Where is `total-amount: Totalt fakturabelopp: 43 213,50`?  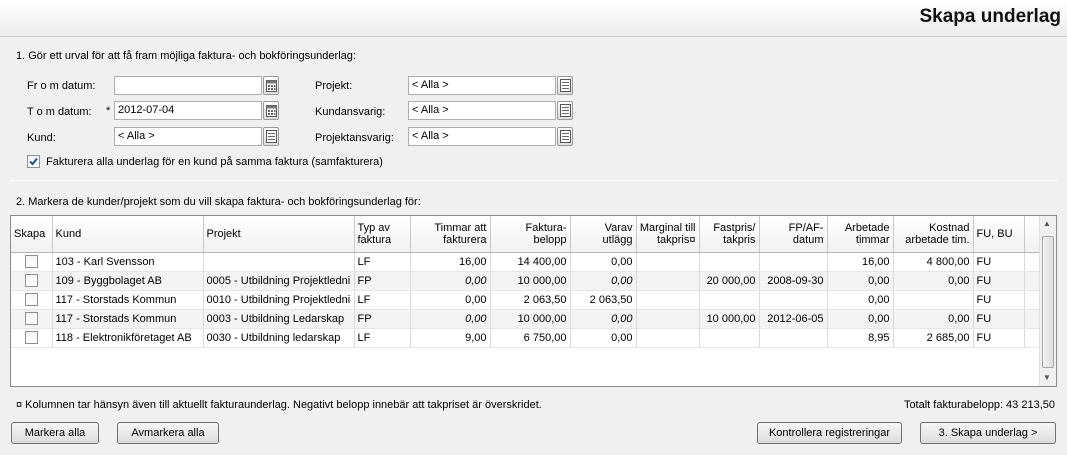 total-amount: Totalt fakturabelopp: 43 213,50 is located at coordinates (979, 405).